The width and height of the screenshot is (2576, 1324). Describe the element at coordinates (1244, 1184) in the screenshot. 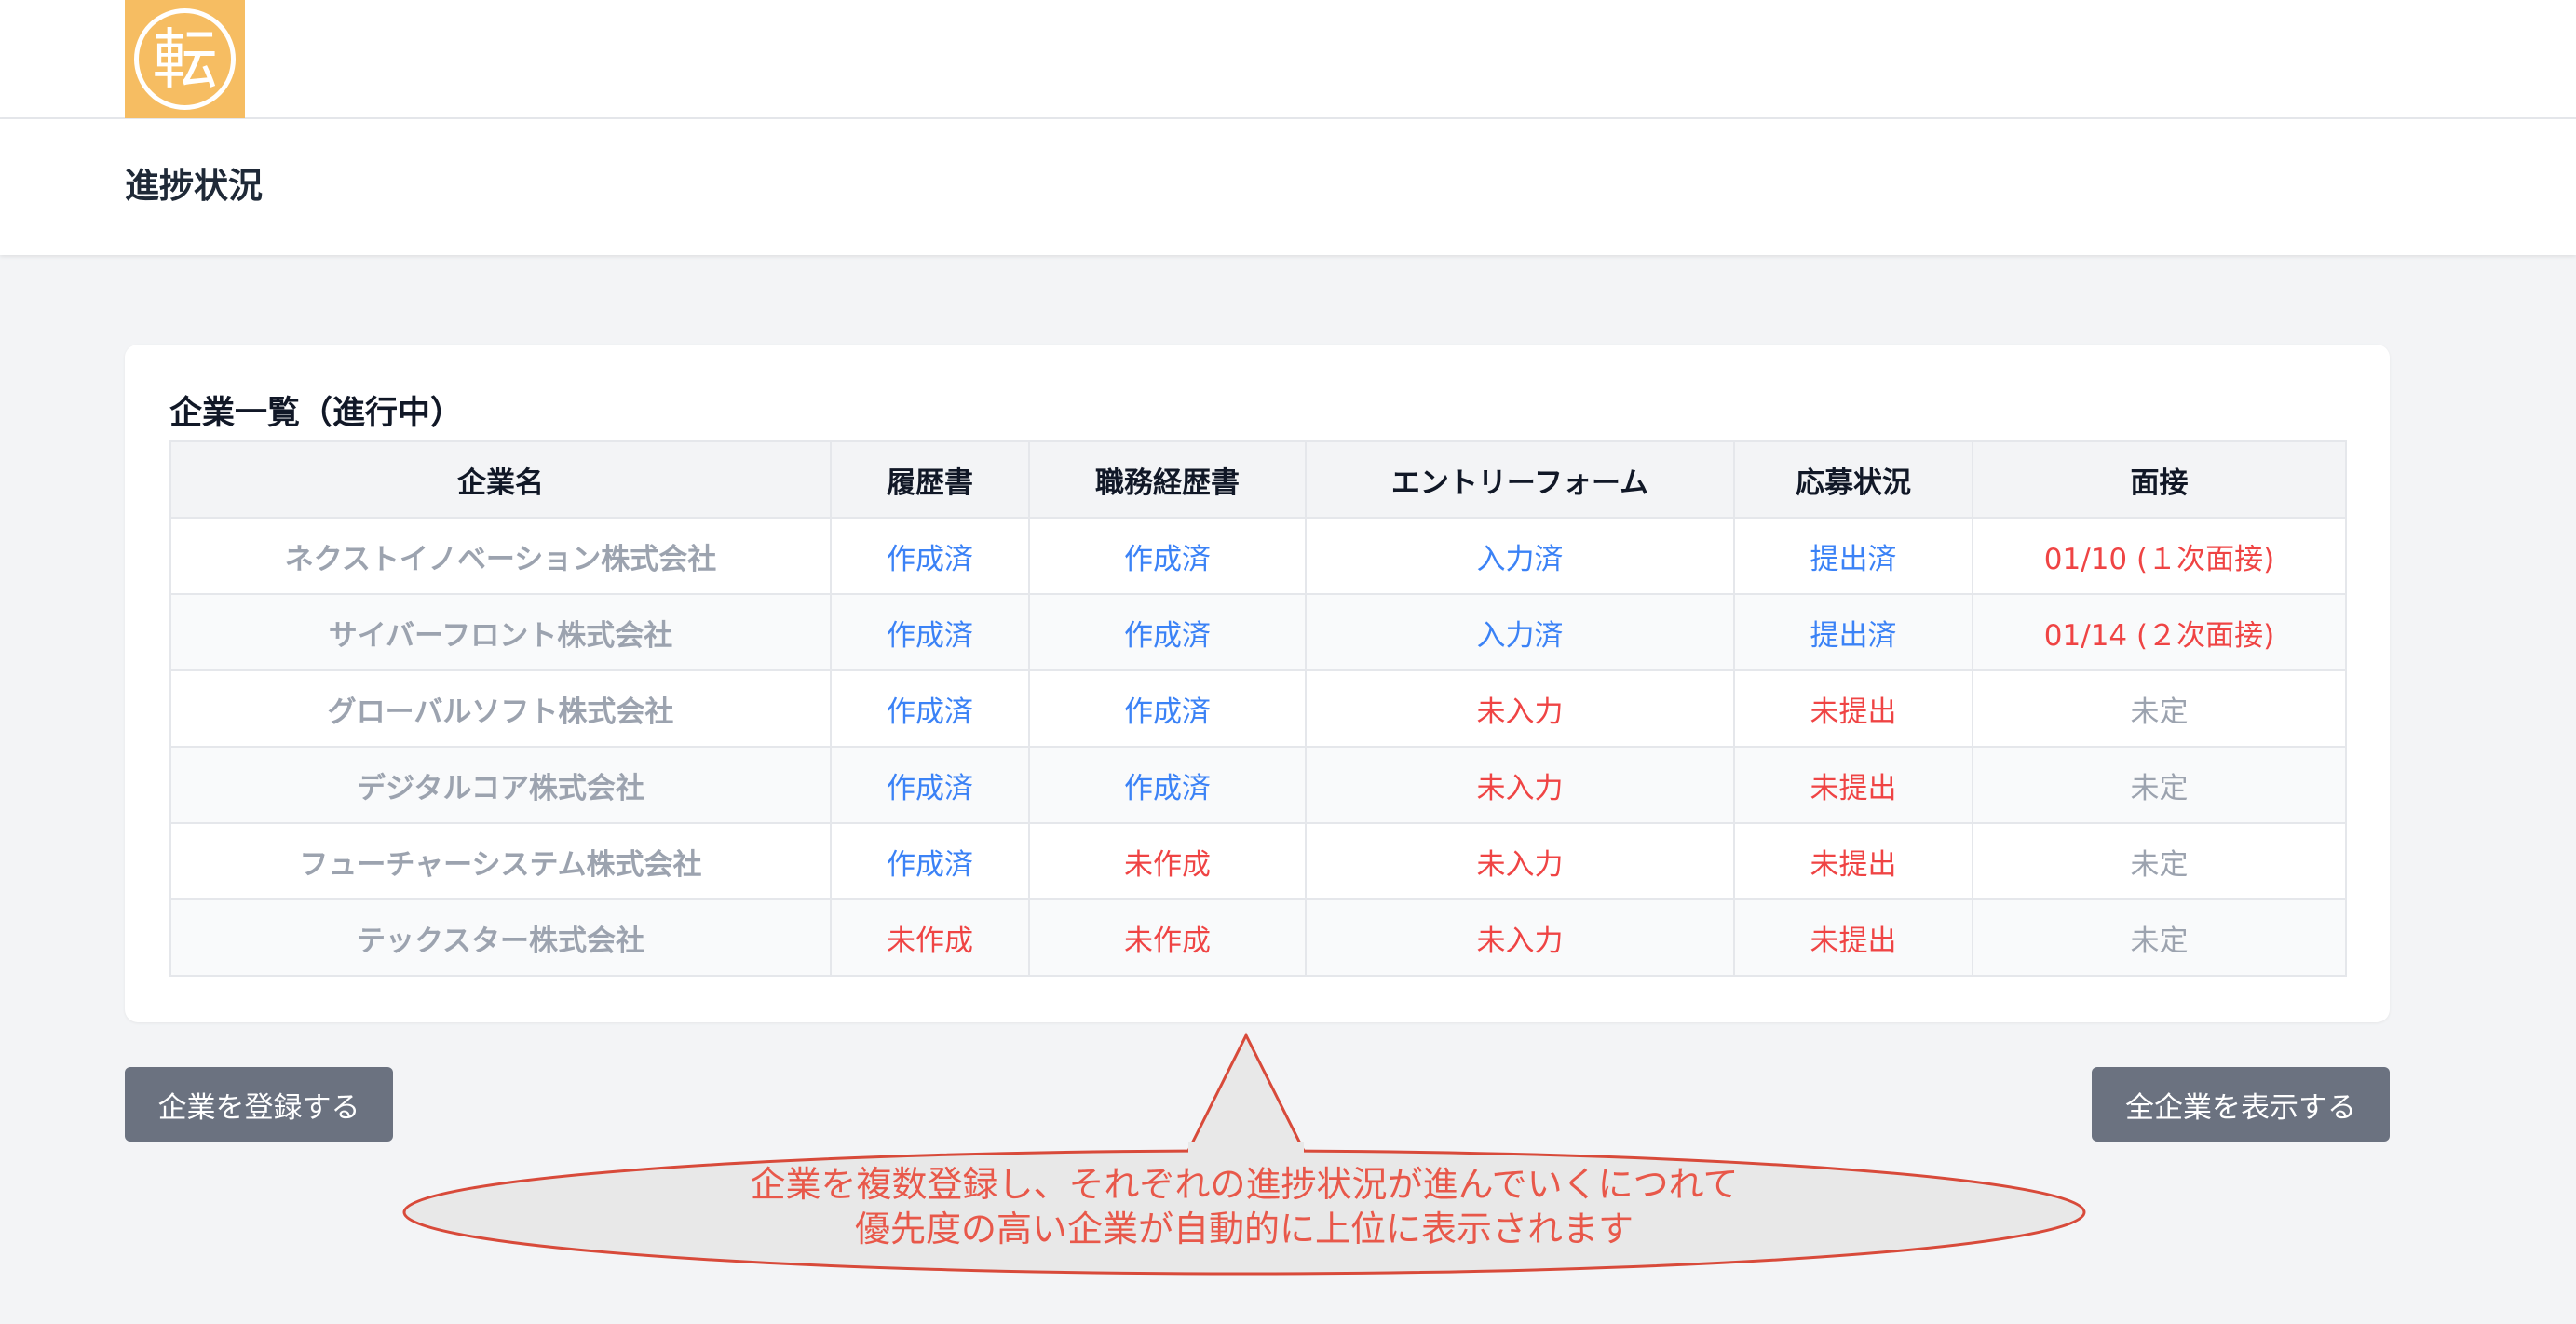

I see `callout-line-1: 企業を複数登録し、それぞれの進捗状況が進んでいくにつれて` at that location.